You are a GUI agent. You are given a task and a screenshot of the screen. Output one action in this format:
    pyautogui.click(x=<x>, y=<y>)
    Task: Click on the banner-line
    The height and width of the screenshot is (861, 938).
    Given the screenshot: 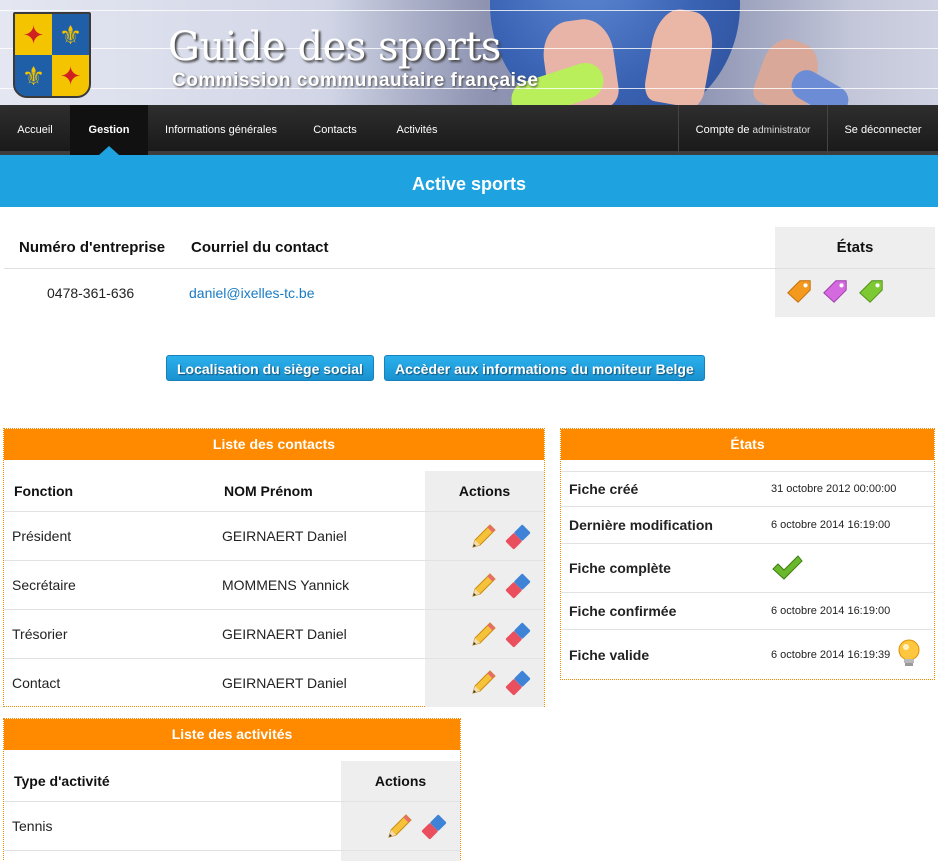 What is the action you would take?
    pyautogui.click(x=469, y=10)
    